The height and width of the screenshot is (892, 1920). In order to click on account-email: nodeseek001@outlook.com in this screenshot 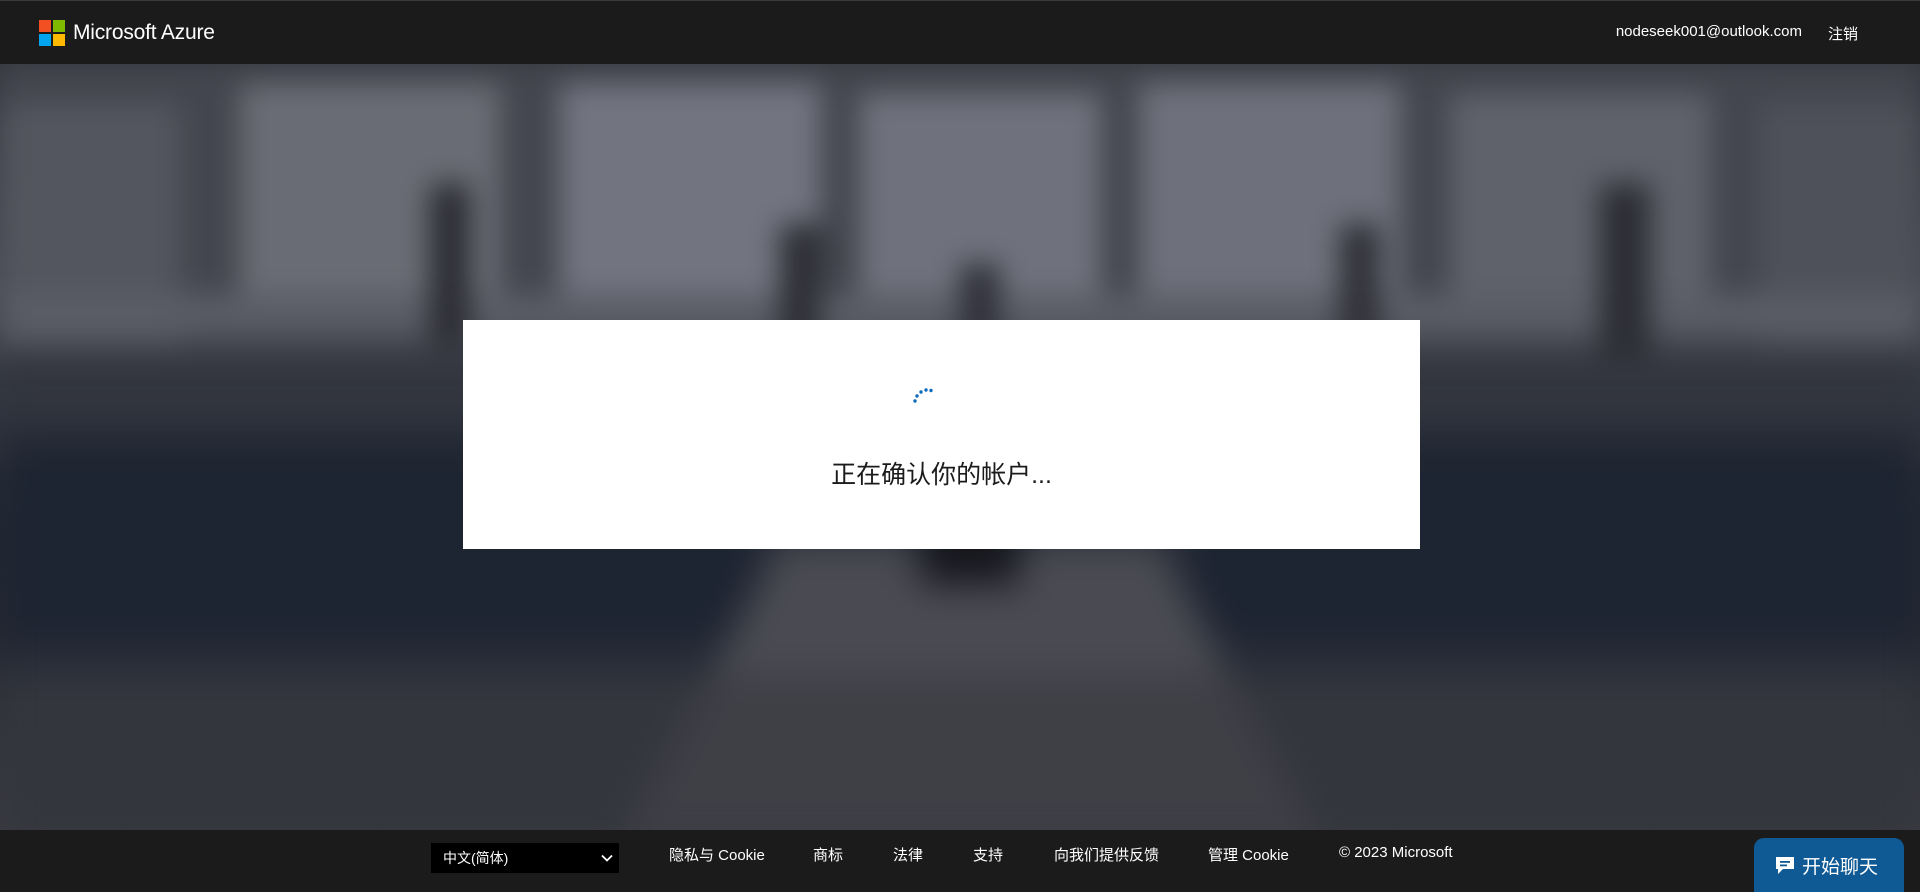, I will do `click(1708, 31)`.